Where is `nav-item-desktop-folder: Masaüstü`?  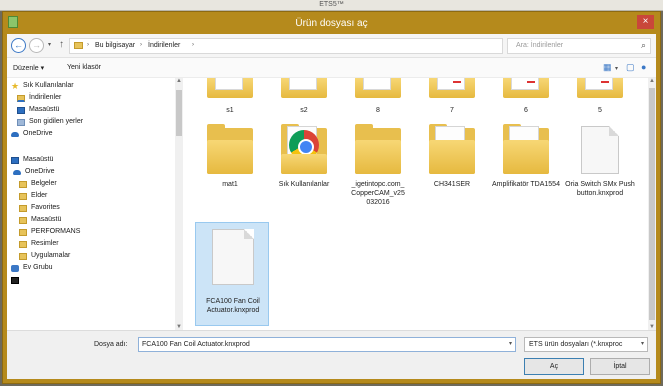
nav-item-desktop-folder: Masaüstü is located at coordinates (91, 221).